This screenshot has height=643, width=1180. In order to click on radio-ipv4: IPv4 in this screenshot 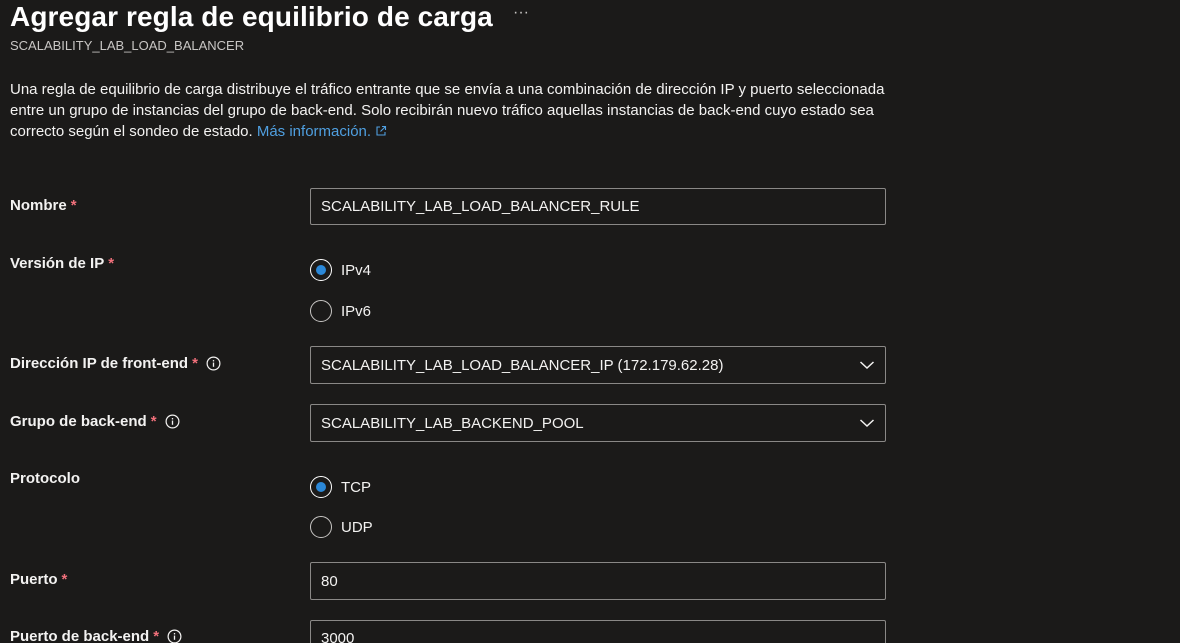, I will do `click(340, 270)`.